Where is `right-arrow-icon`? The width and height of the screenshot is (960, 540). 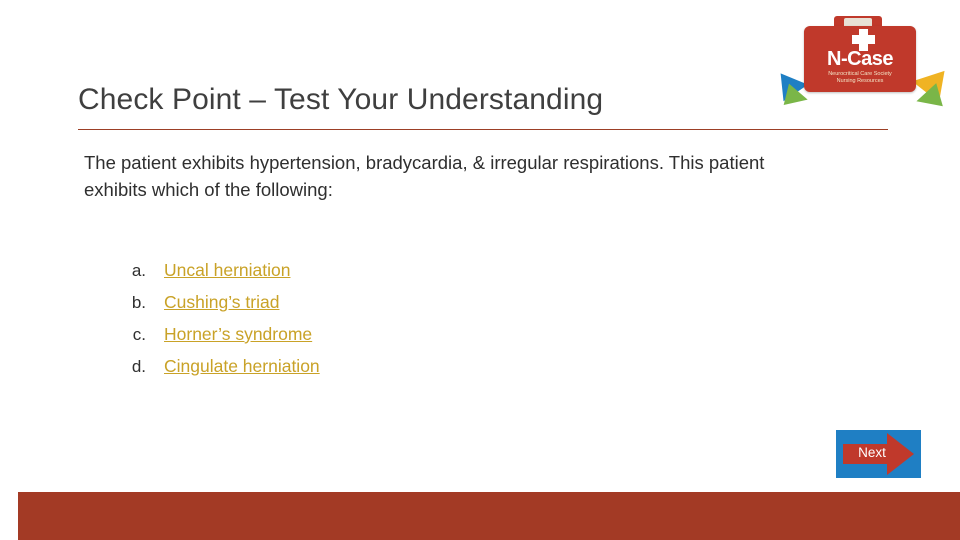
right-arrow-icon is located at coordinates (879, 454).